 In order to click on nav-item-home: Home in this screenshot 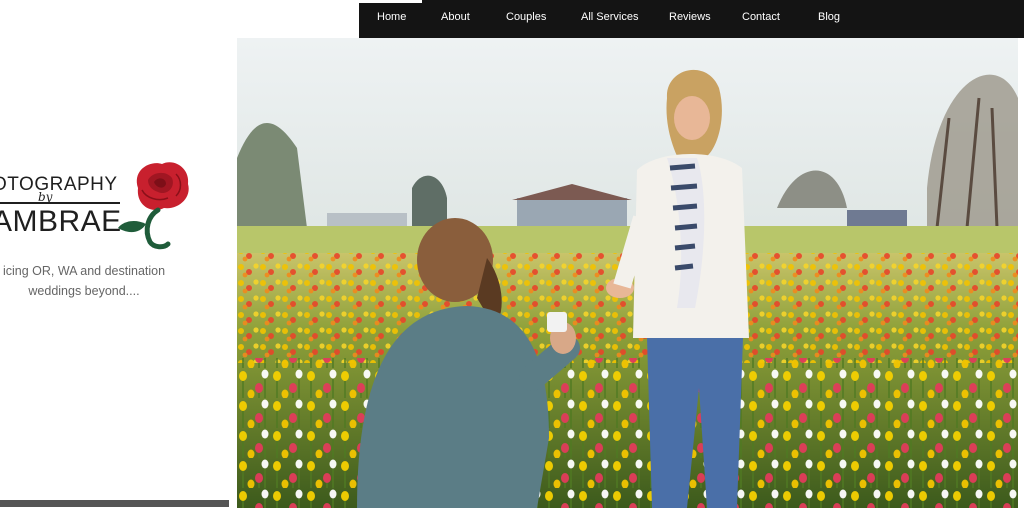, I will do `click(391, 17)`.